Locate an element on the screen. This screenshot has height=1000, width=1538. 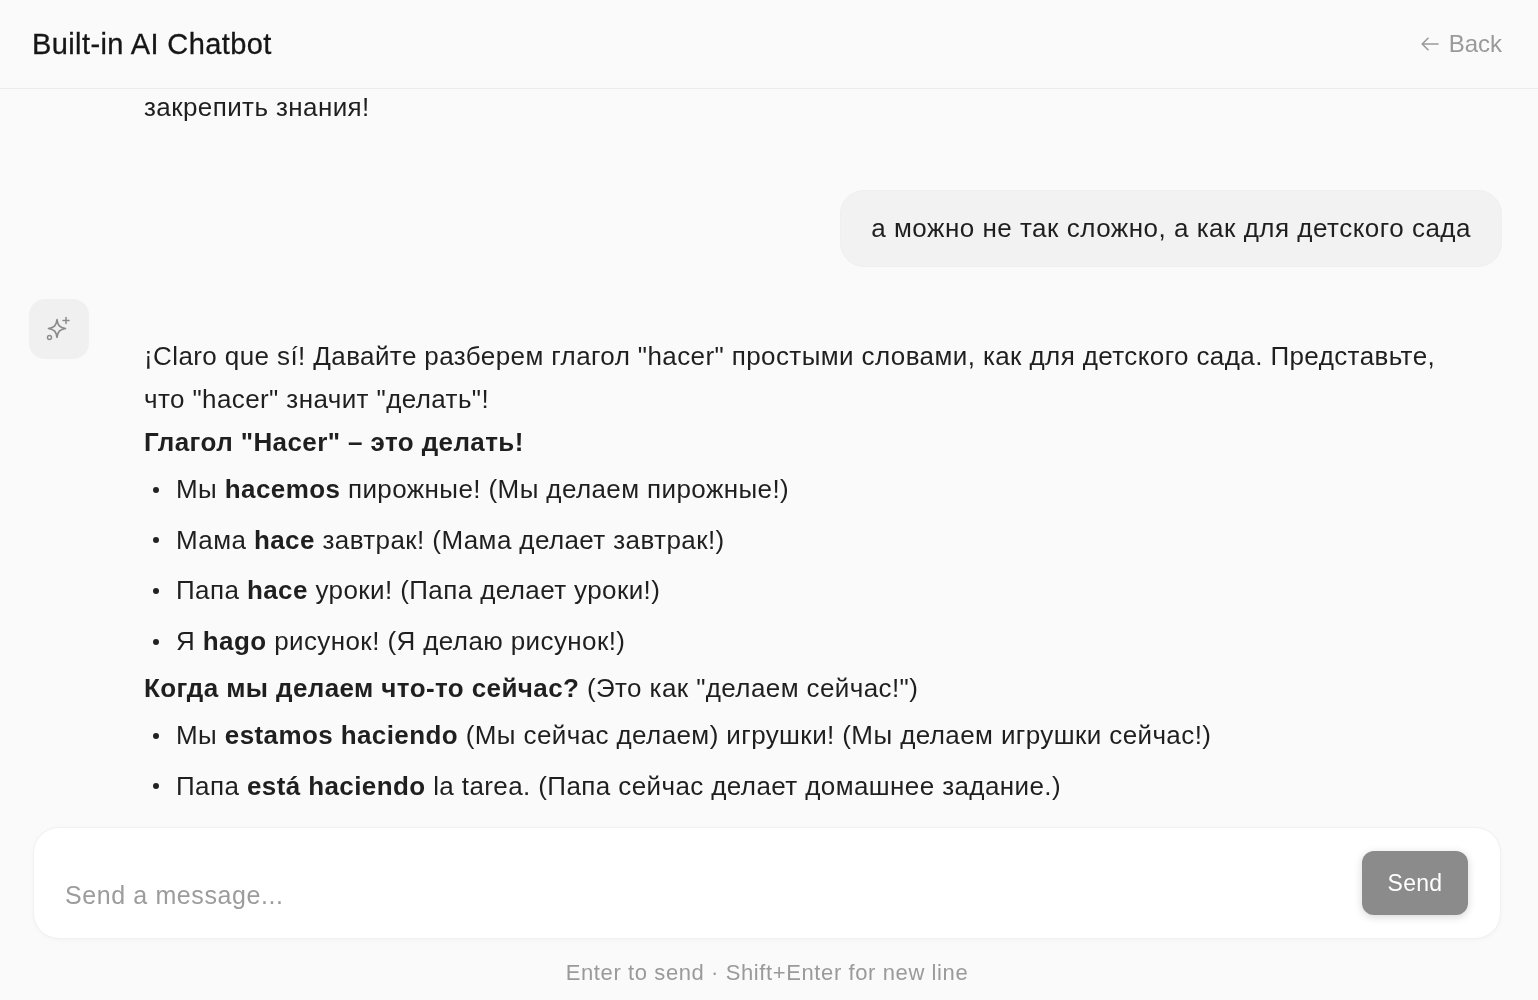
list-item-text: Мы estamos haciendo (Мы сейчас делаем) игрушки! (Мы делаем игрушки сейчас!) is located at coordinates (694, 736).